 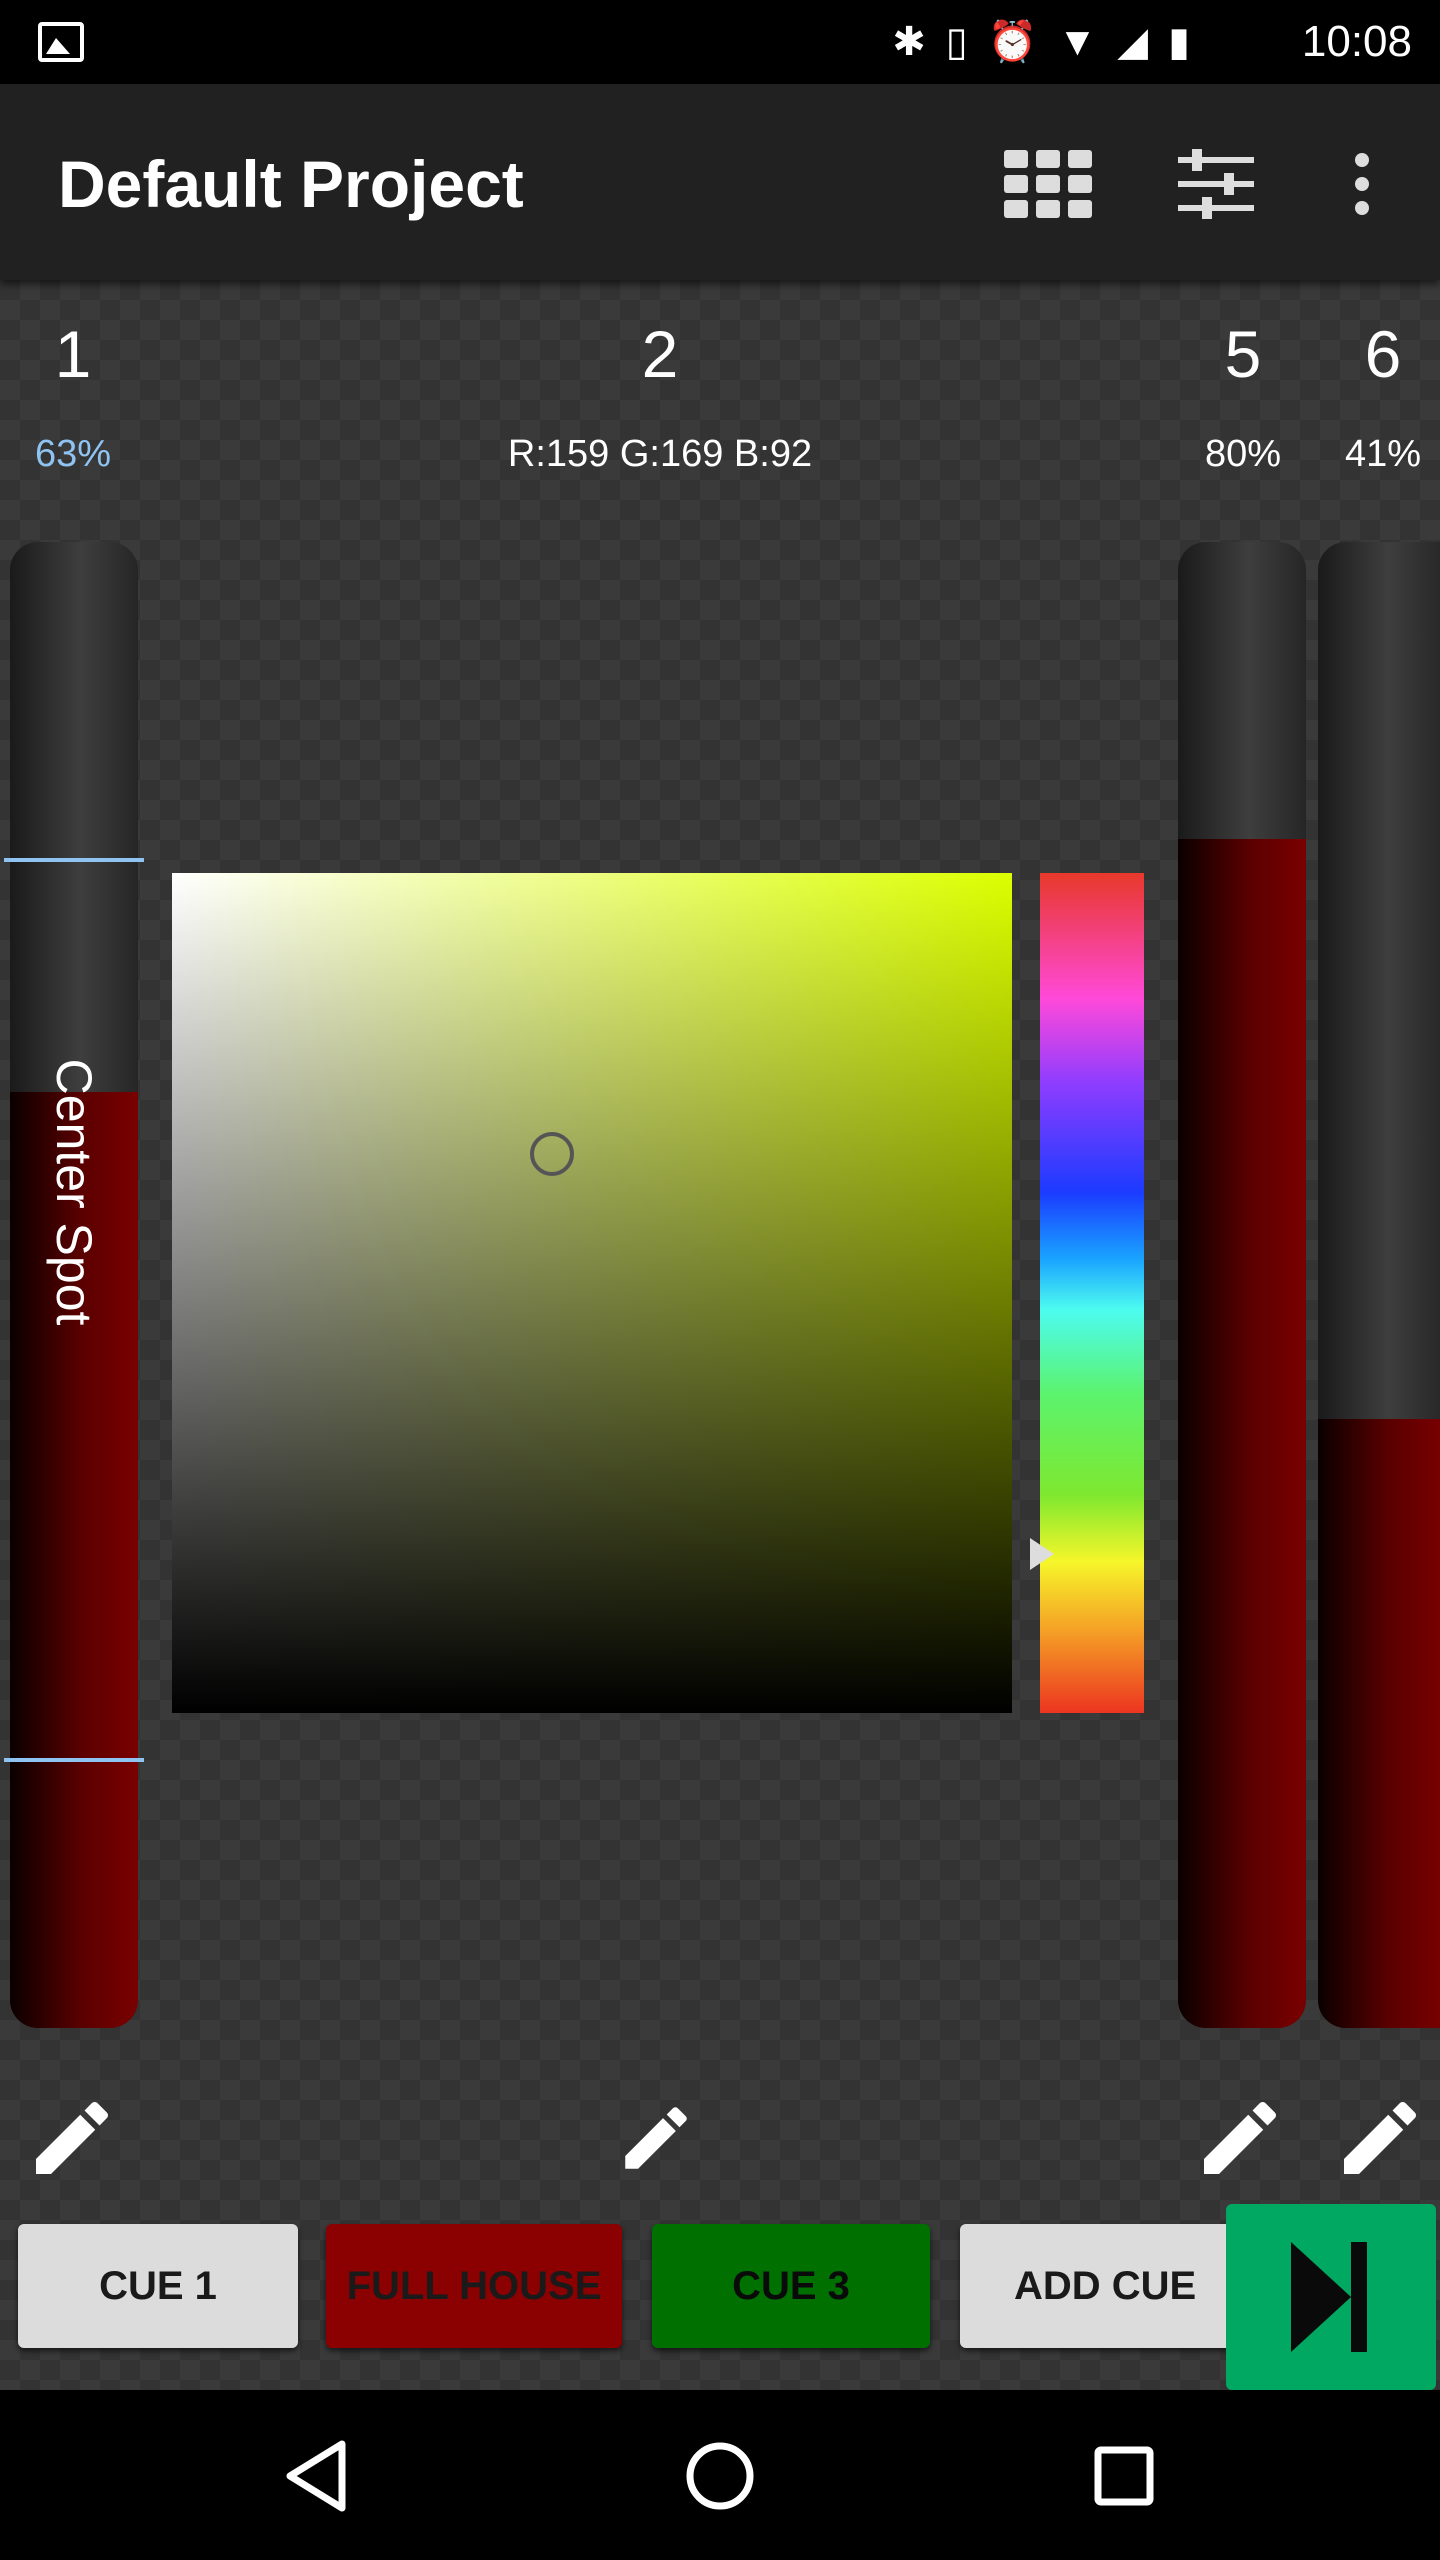 What do you see at coordinates (791, 2286) in the screenshot?
I see `cue-3-button: CUE 3` at bounding box center [791, 2286].